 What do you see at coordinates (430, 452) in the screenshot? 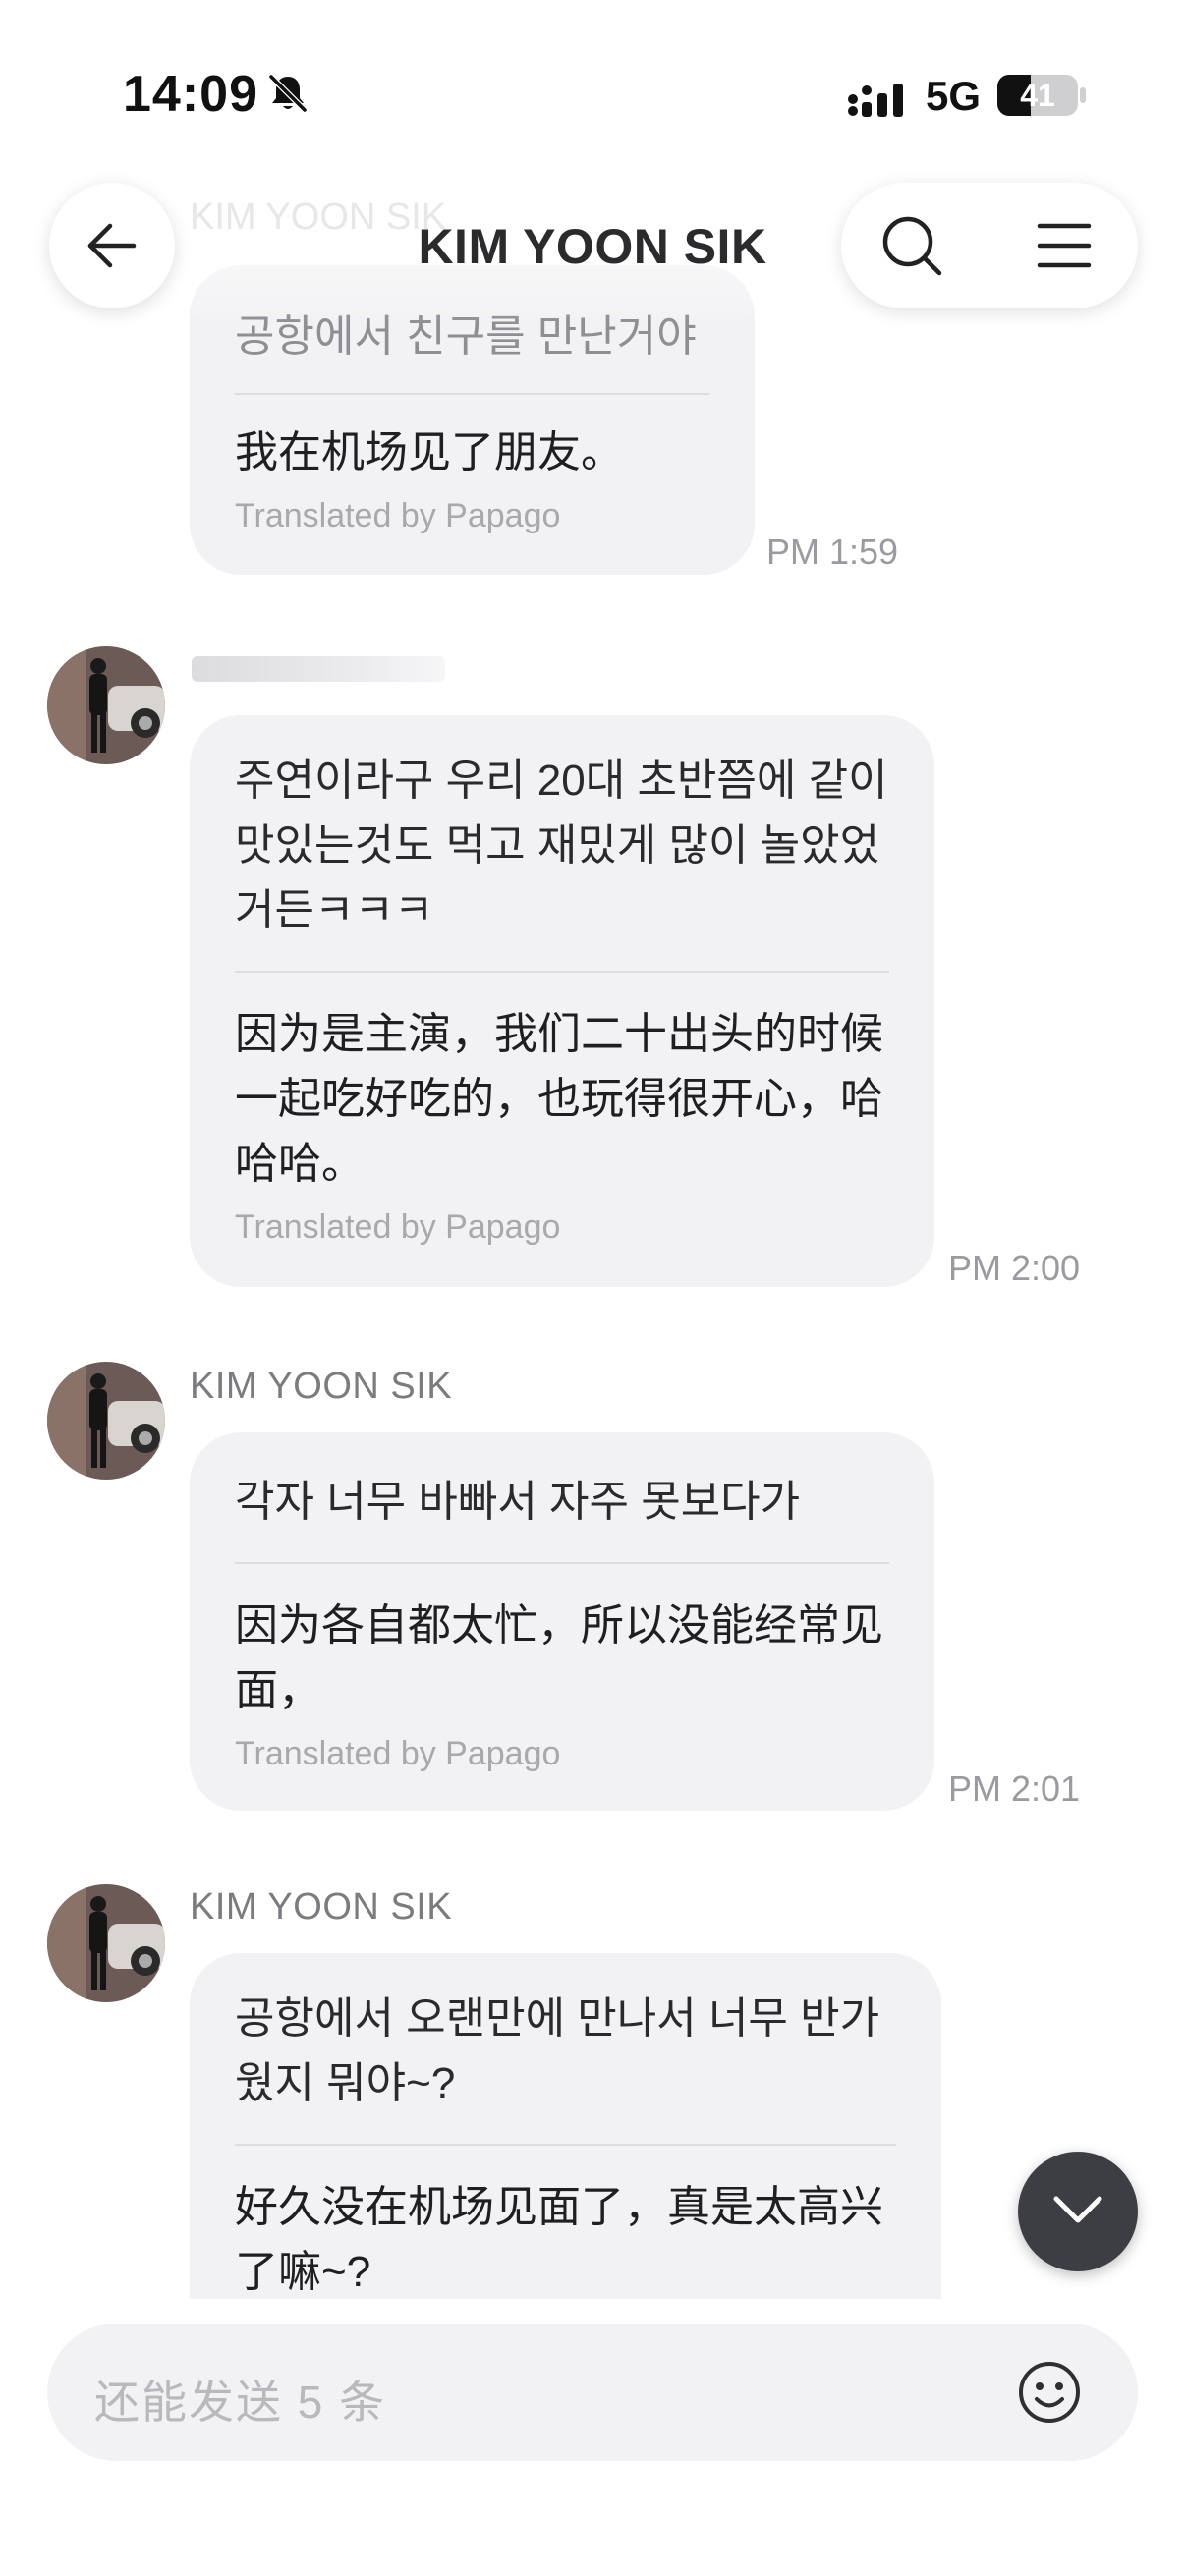
I see `message-translation-text: 我在机场见了朋友。` at bounding box center [430, 452].